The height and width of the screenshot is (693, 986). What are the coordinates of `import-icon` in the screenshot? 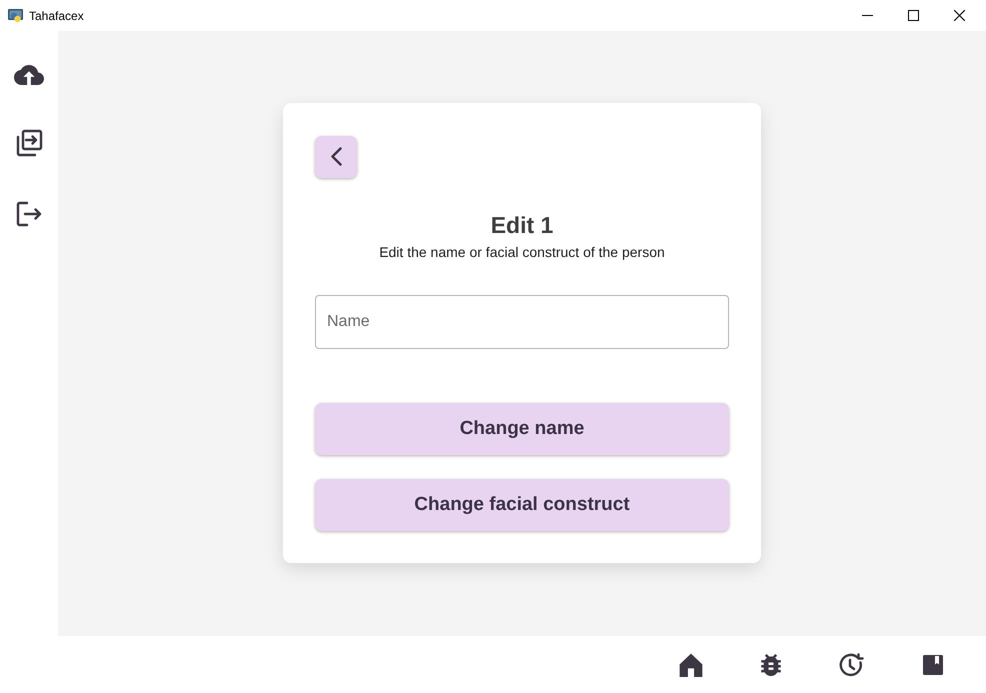 It's located at (29, 143).